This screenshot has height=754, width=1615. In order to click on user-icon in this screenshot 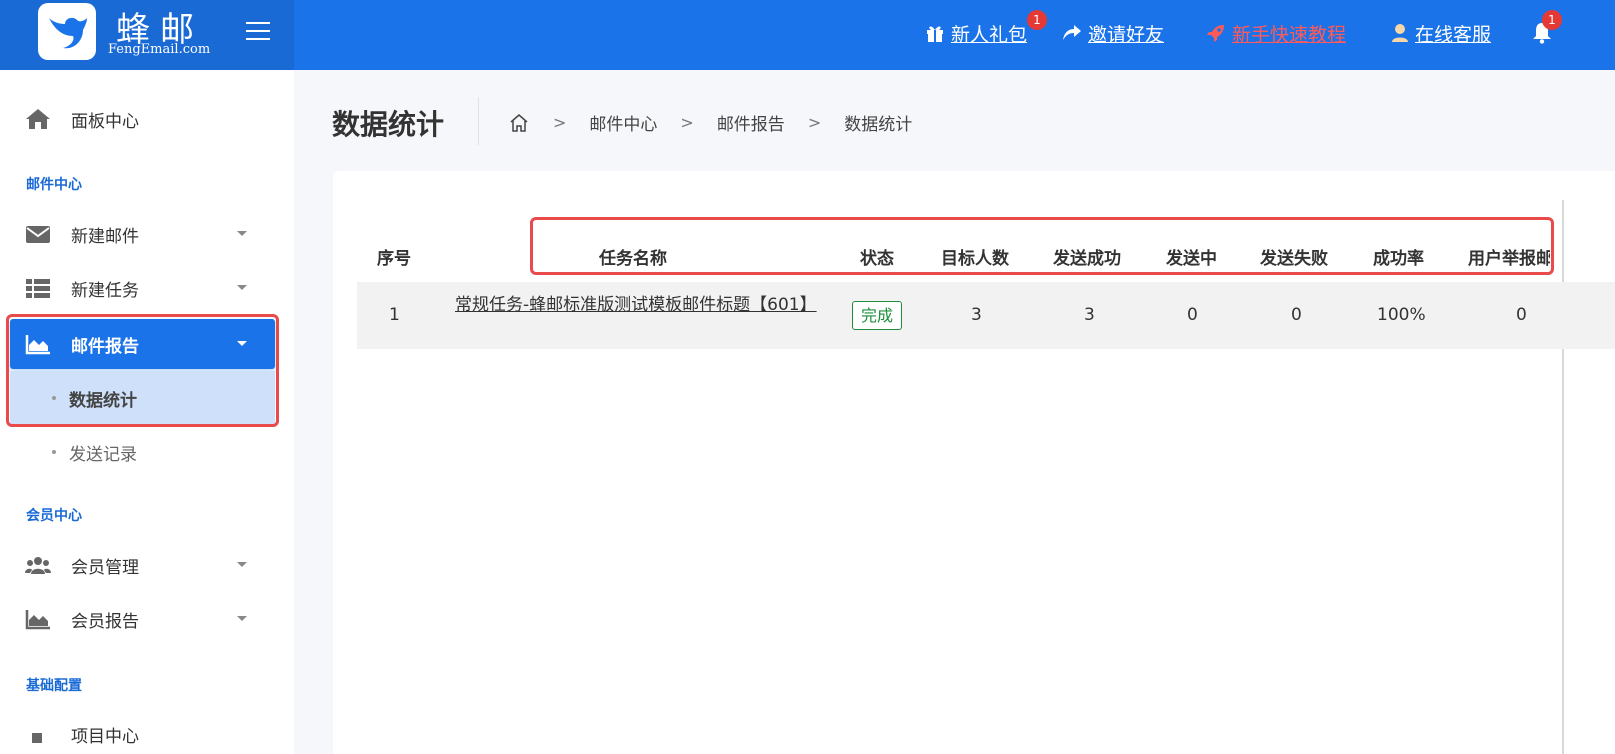, I will do `click(1400, 33)`.